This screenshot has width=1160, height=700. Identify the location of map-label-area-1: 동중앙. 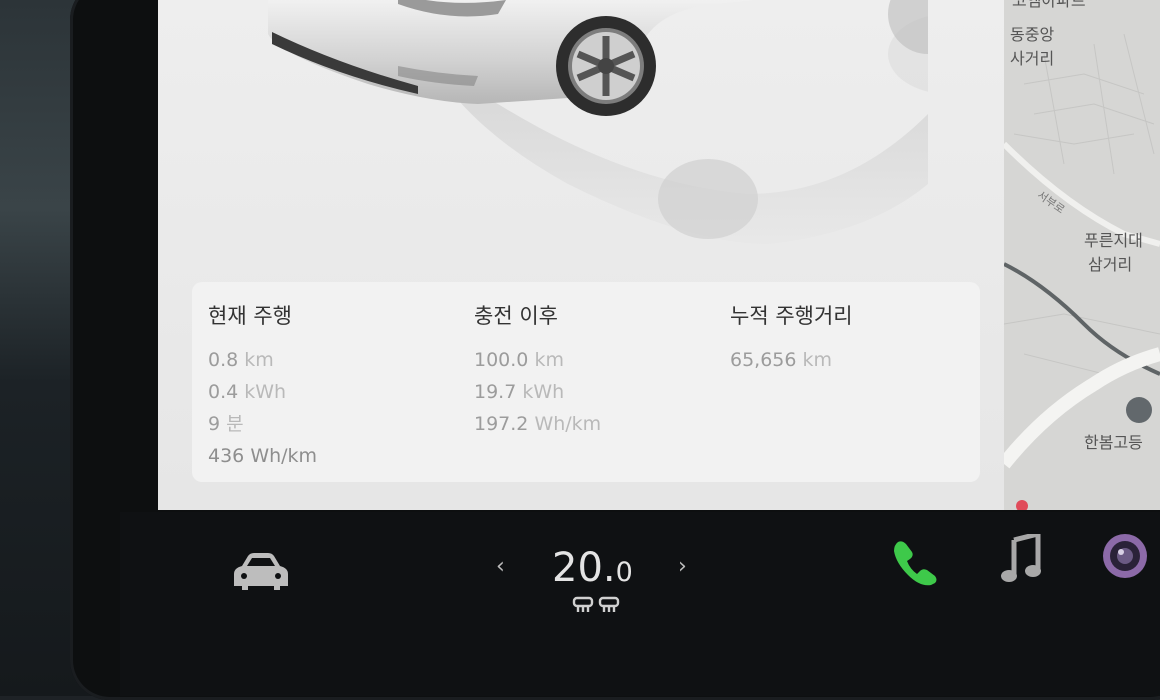
(1032, 34).